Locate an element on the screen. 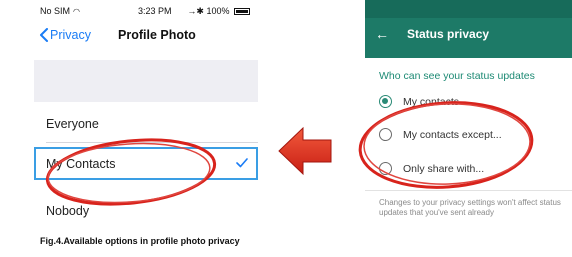 The height and width of the screenshot is (257, 572). arrow-left-icon is located at coordinates (305, 151).